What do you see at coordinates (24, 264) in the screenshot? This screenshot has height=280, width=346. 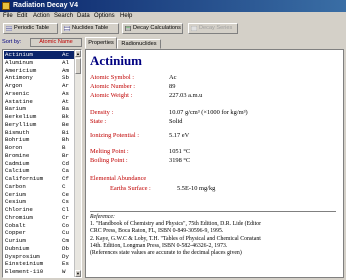 I see `element-name: Einsteinium` at bounding box center [24, 264].